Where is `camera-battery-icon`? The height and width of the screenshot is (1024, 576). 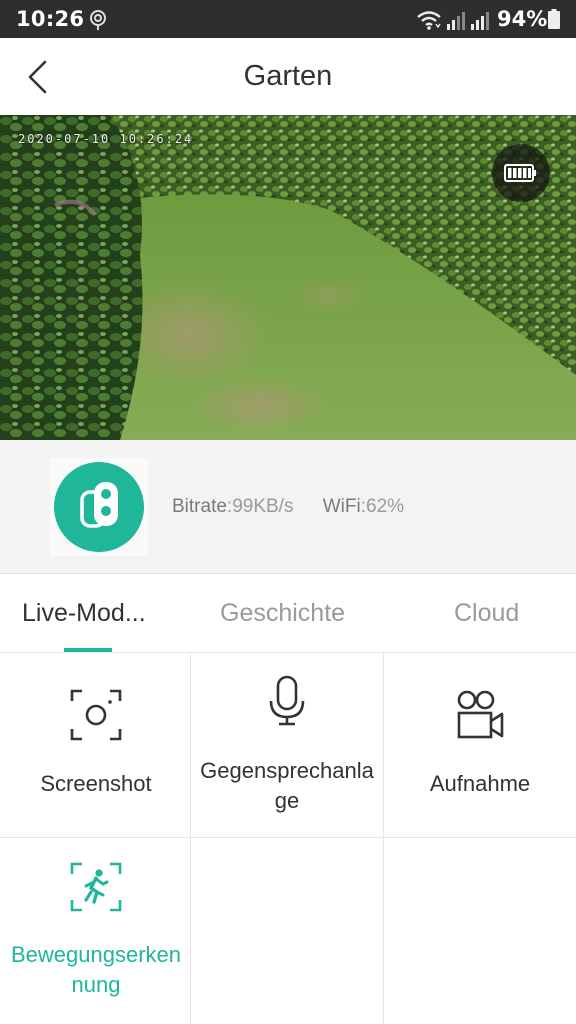
camera-battery-icon is located at coordinates (520, 173).